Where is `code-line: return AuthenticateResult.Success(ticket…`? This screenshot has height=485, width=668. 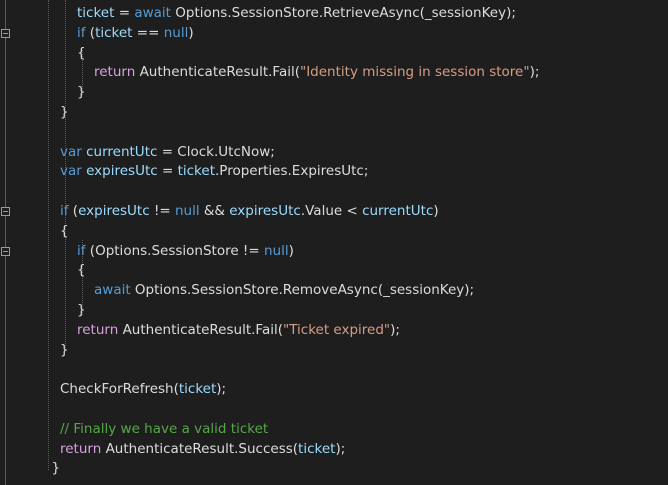 code-line: return AuthenticateResult.Success(ticket… is located at coordinates (202, 449).